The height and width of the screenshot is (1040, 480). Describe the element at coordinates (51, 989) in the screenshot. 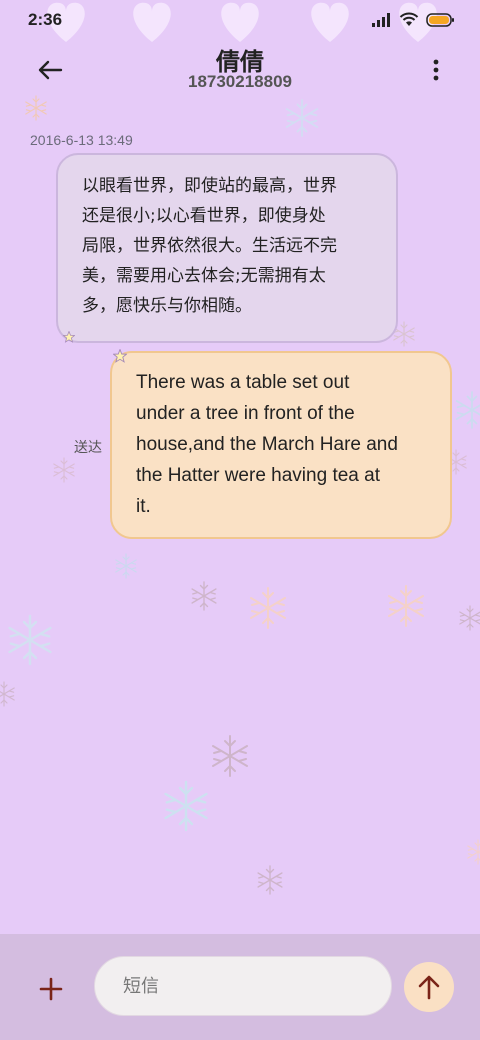

I see `add-icon` at that location.